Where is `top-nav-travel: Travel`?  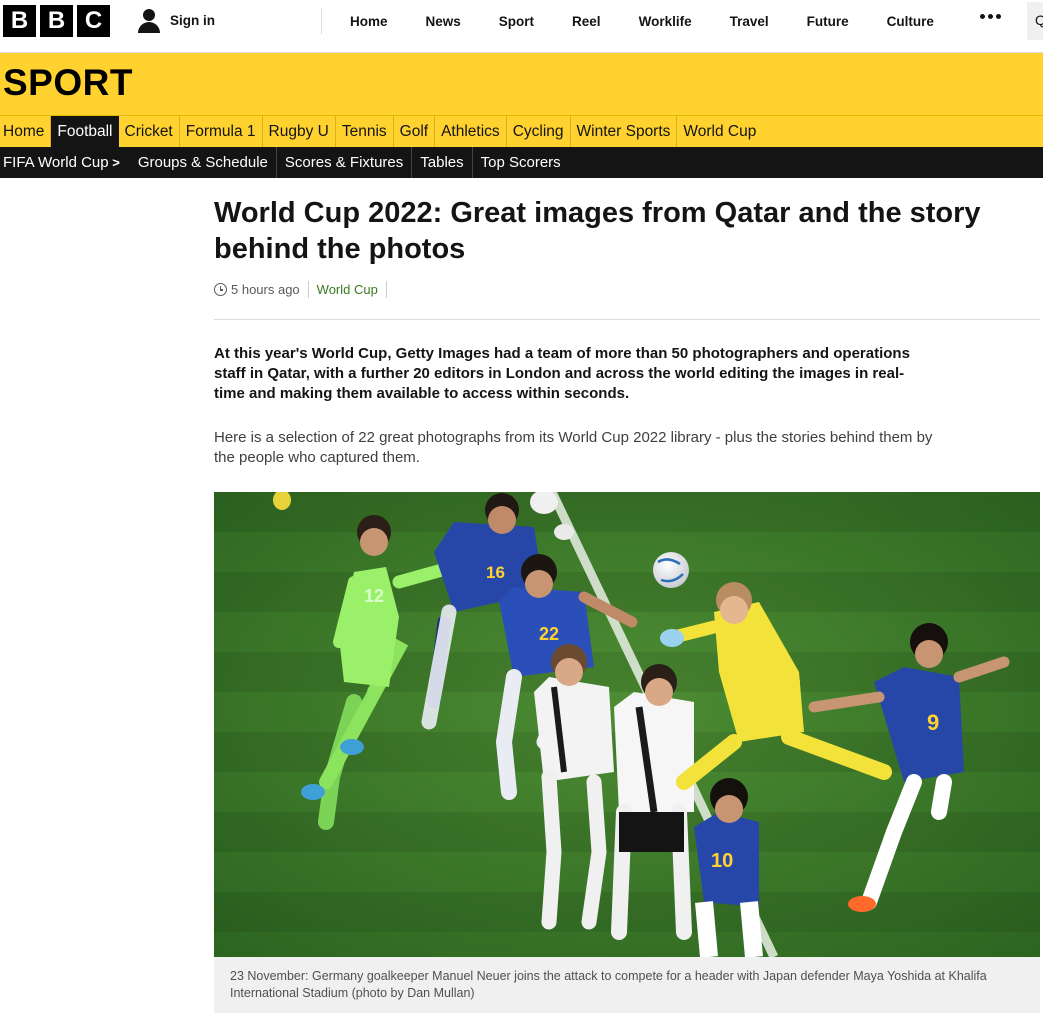
top-nav-travel: Travel is located at coordinates (749, 21).